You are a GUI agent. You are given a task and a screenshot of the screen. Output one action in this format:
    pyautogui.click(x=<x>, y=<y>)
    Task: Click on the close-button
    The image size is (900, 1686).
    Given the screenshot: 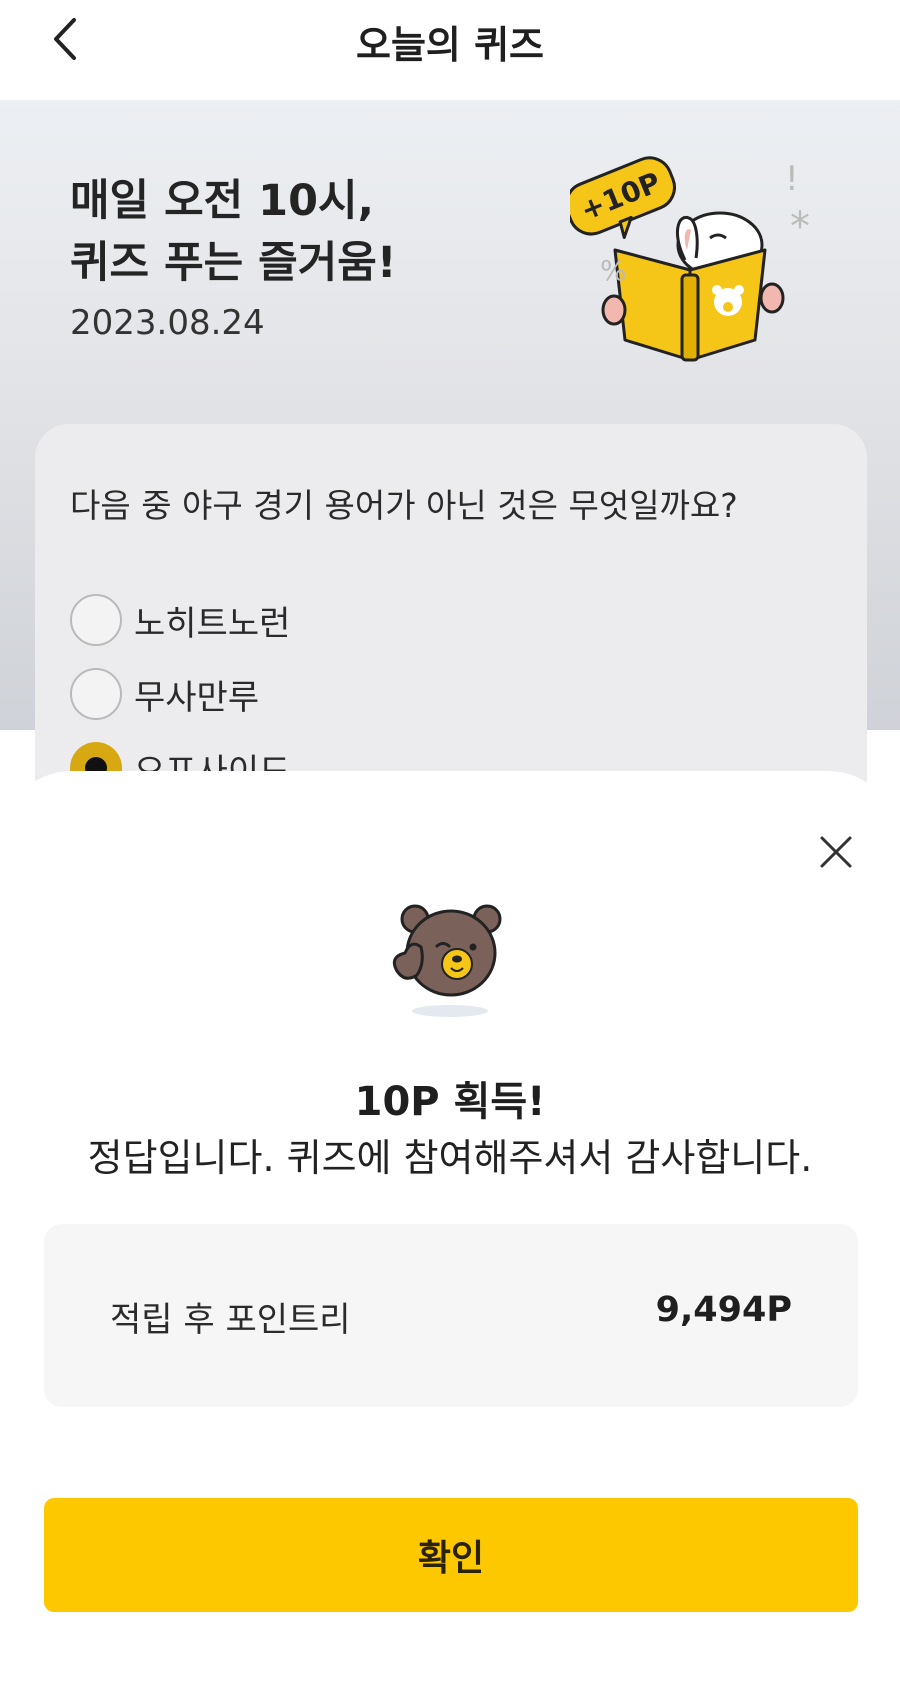 What is the action you would take?
    pyautogui.click(x=836, y=852)
    